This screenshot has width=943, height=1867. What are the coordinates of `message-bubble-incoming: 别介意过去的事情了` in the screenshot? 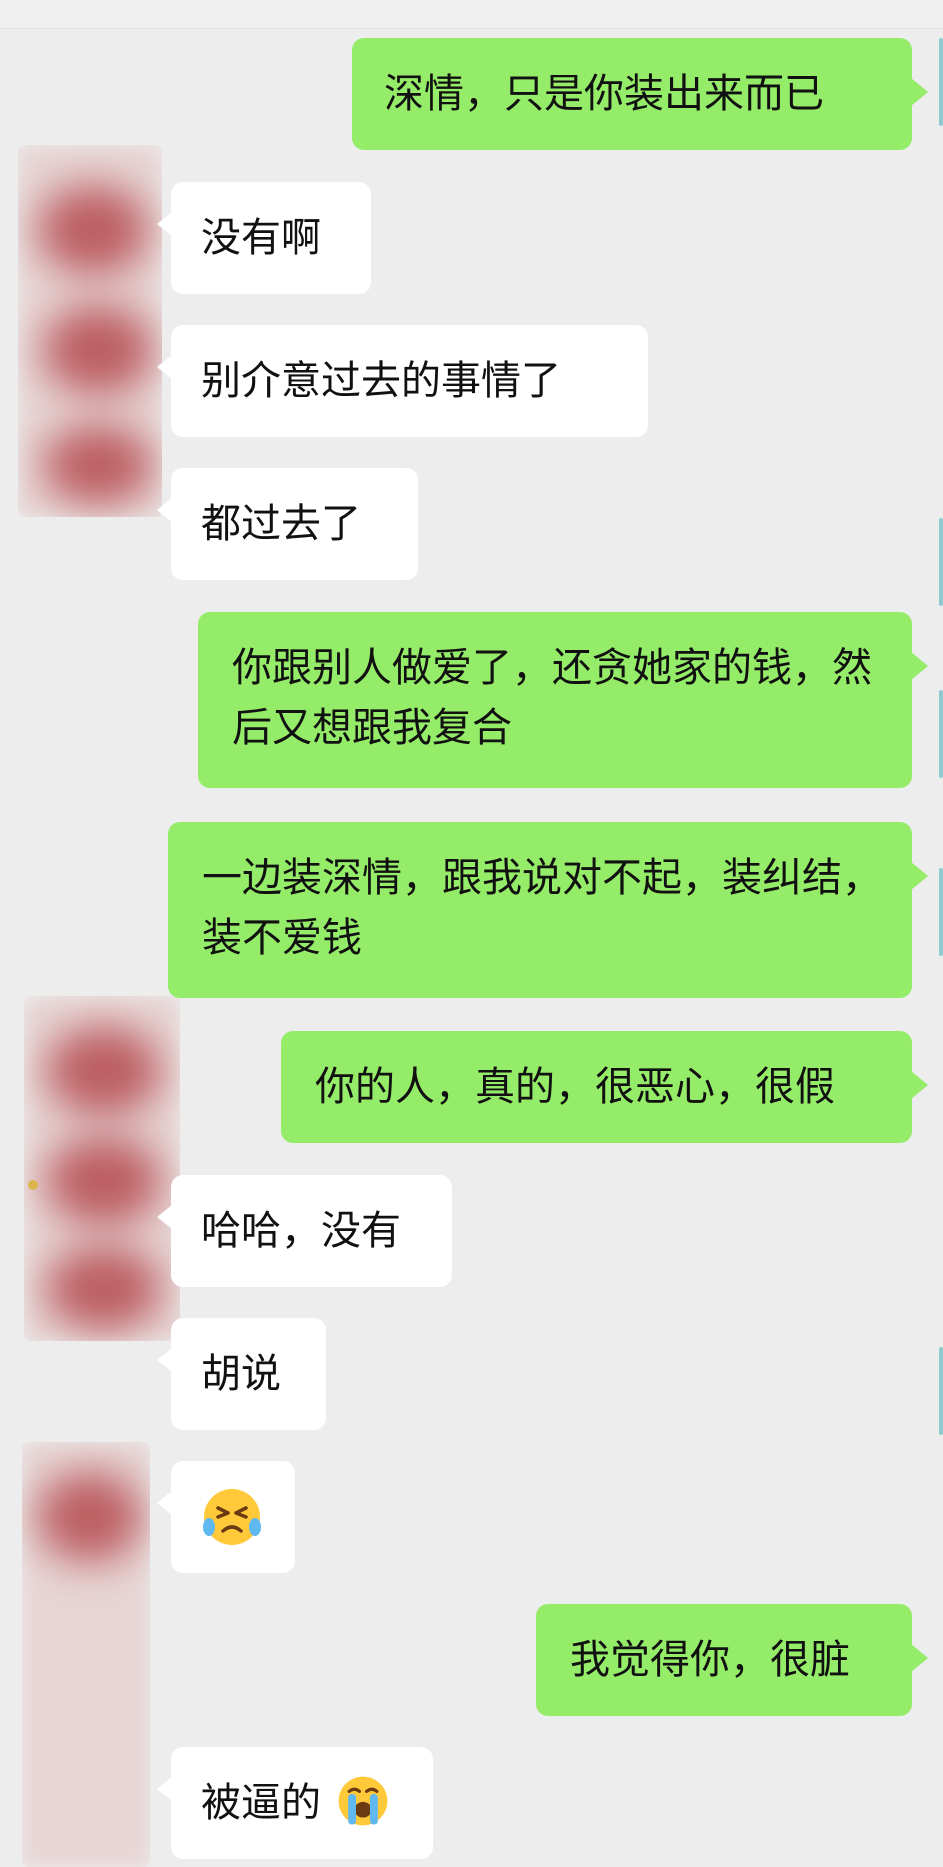 It's located at (402, 381).